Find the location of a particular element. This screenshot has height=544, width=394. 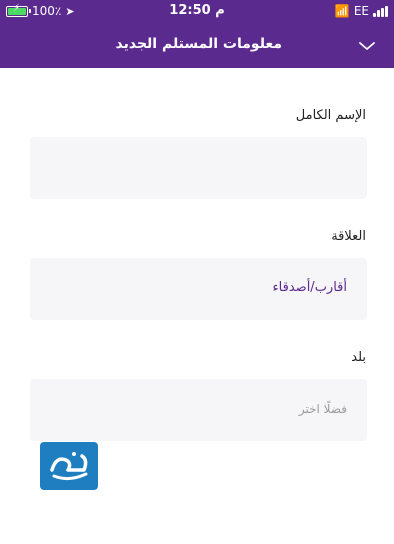

watermark-logo is located at coordinates (69, 466).